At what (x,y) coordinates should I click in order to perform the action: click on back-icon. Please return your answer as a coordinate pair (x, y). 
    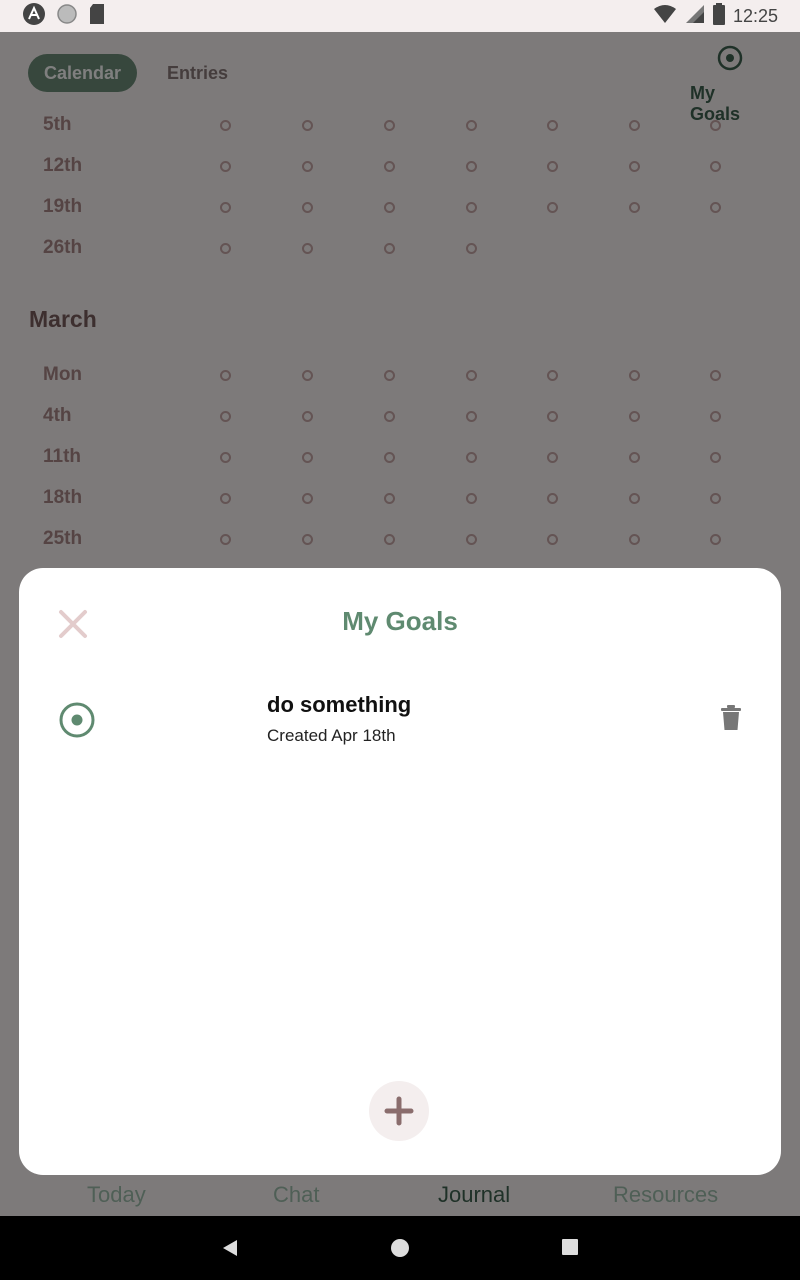
    Looking at the image, I should click on (230, 1248).